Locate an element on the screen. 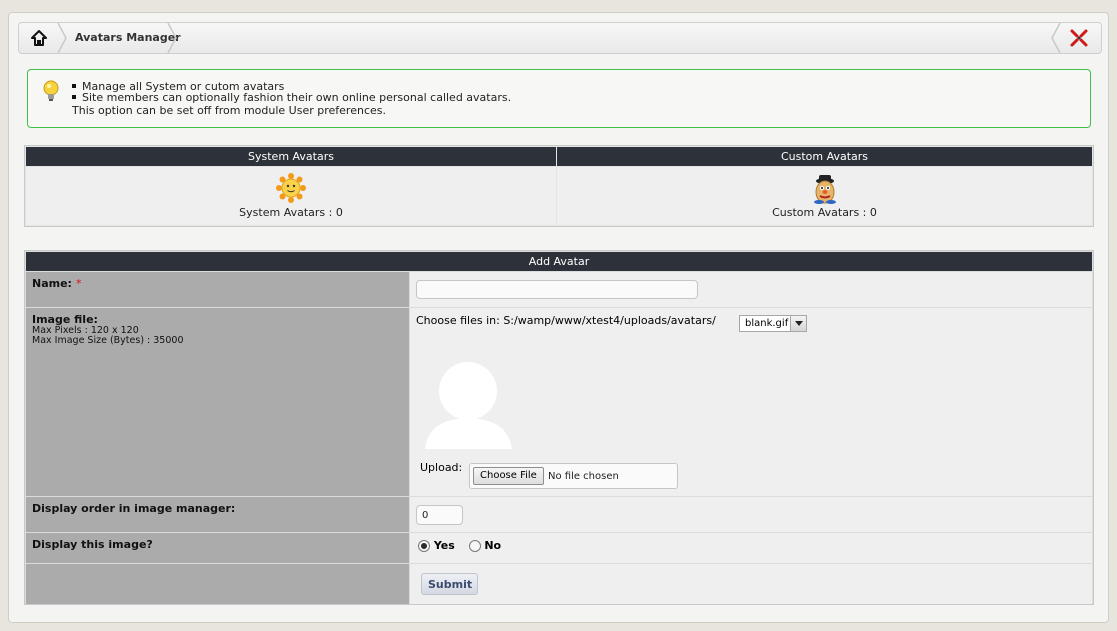  display-image-label-cell: Display this image? is located at coordinates (217, 548).